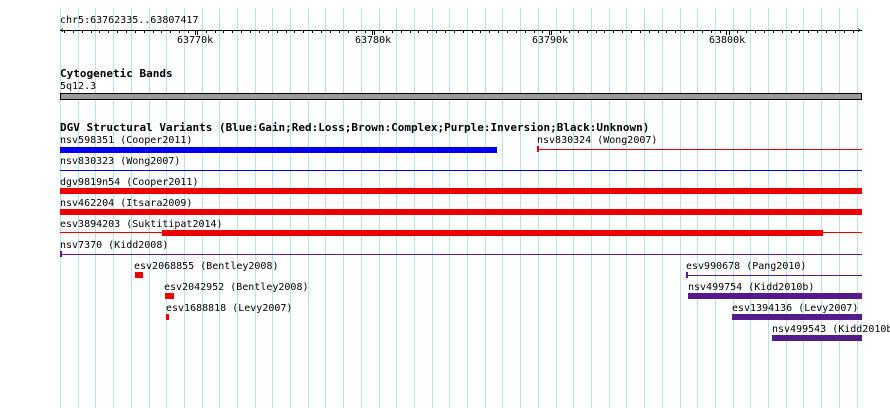 The image size is (890, 408). I want to click on ruler-tick-label-63770k: 63770k, so click(195, 40).